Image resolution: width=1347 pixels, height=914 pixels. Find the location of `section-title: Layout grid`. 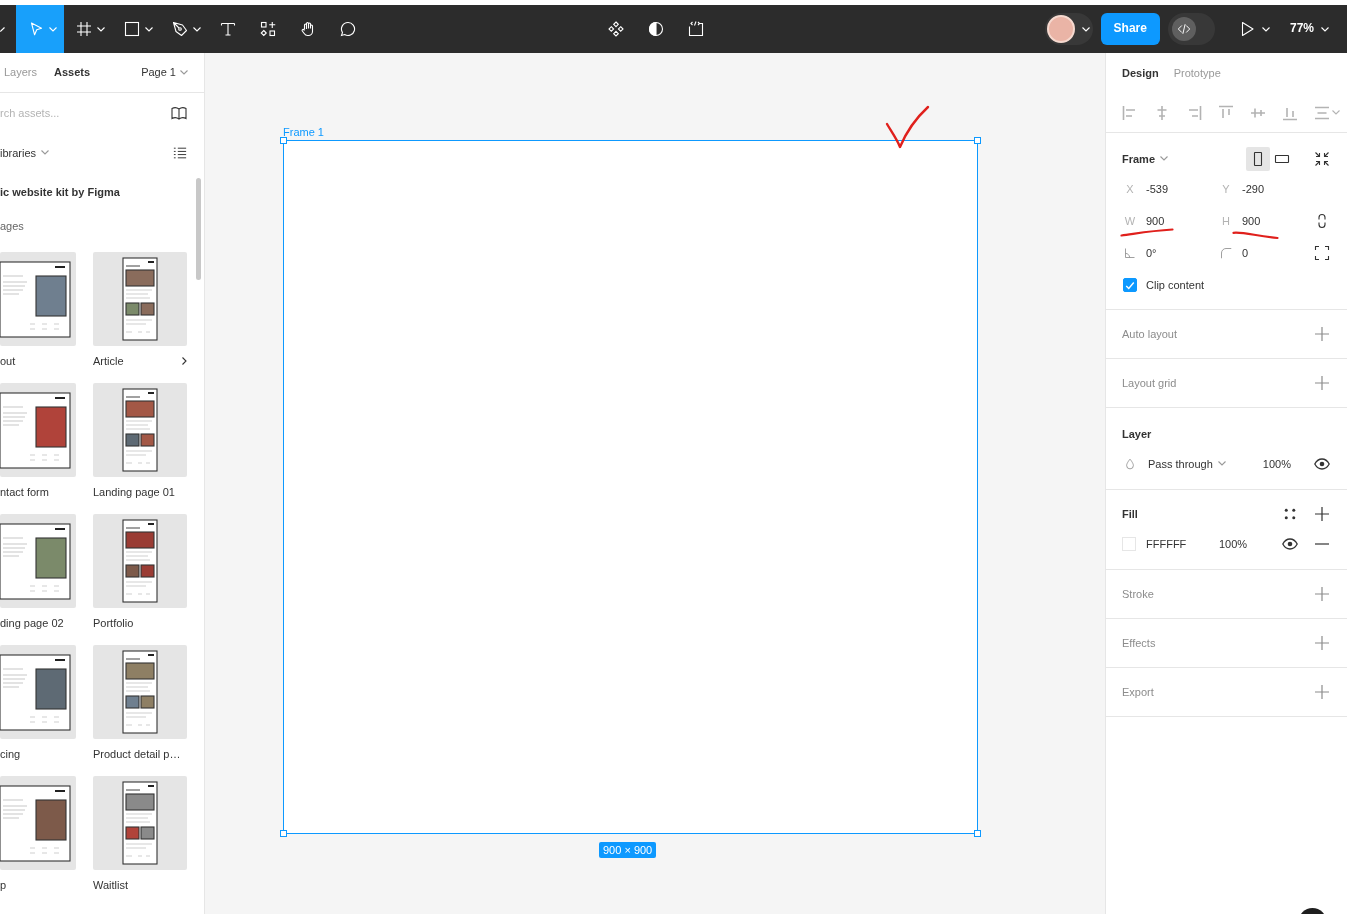

section-title: Layout grid is located at coordinates (1149, 383).